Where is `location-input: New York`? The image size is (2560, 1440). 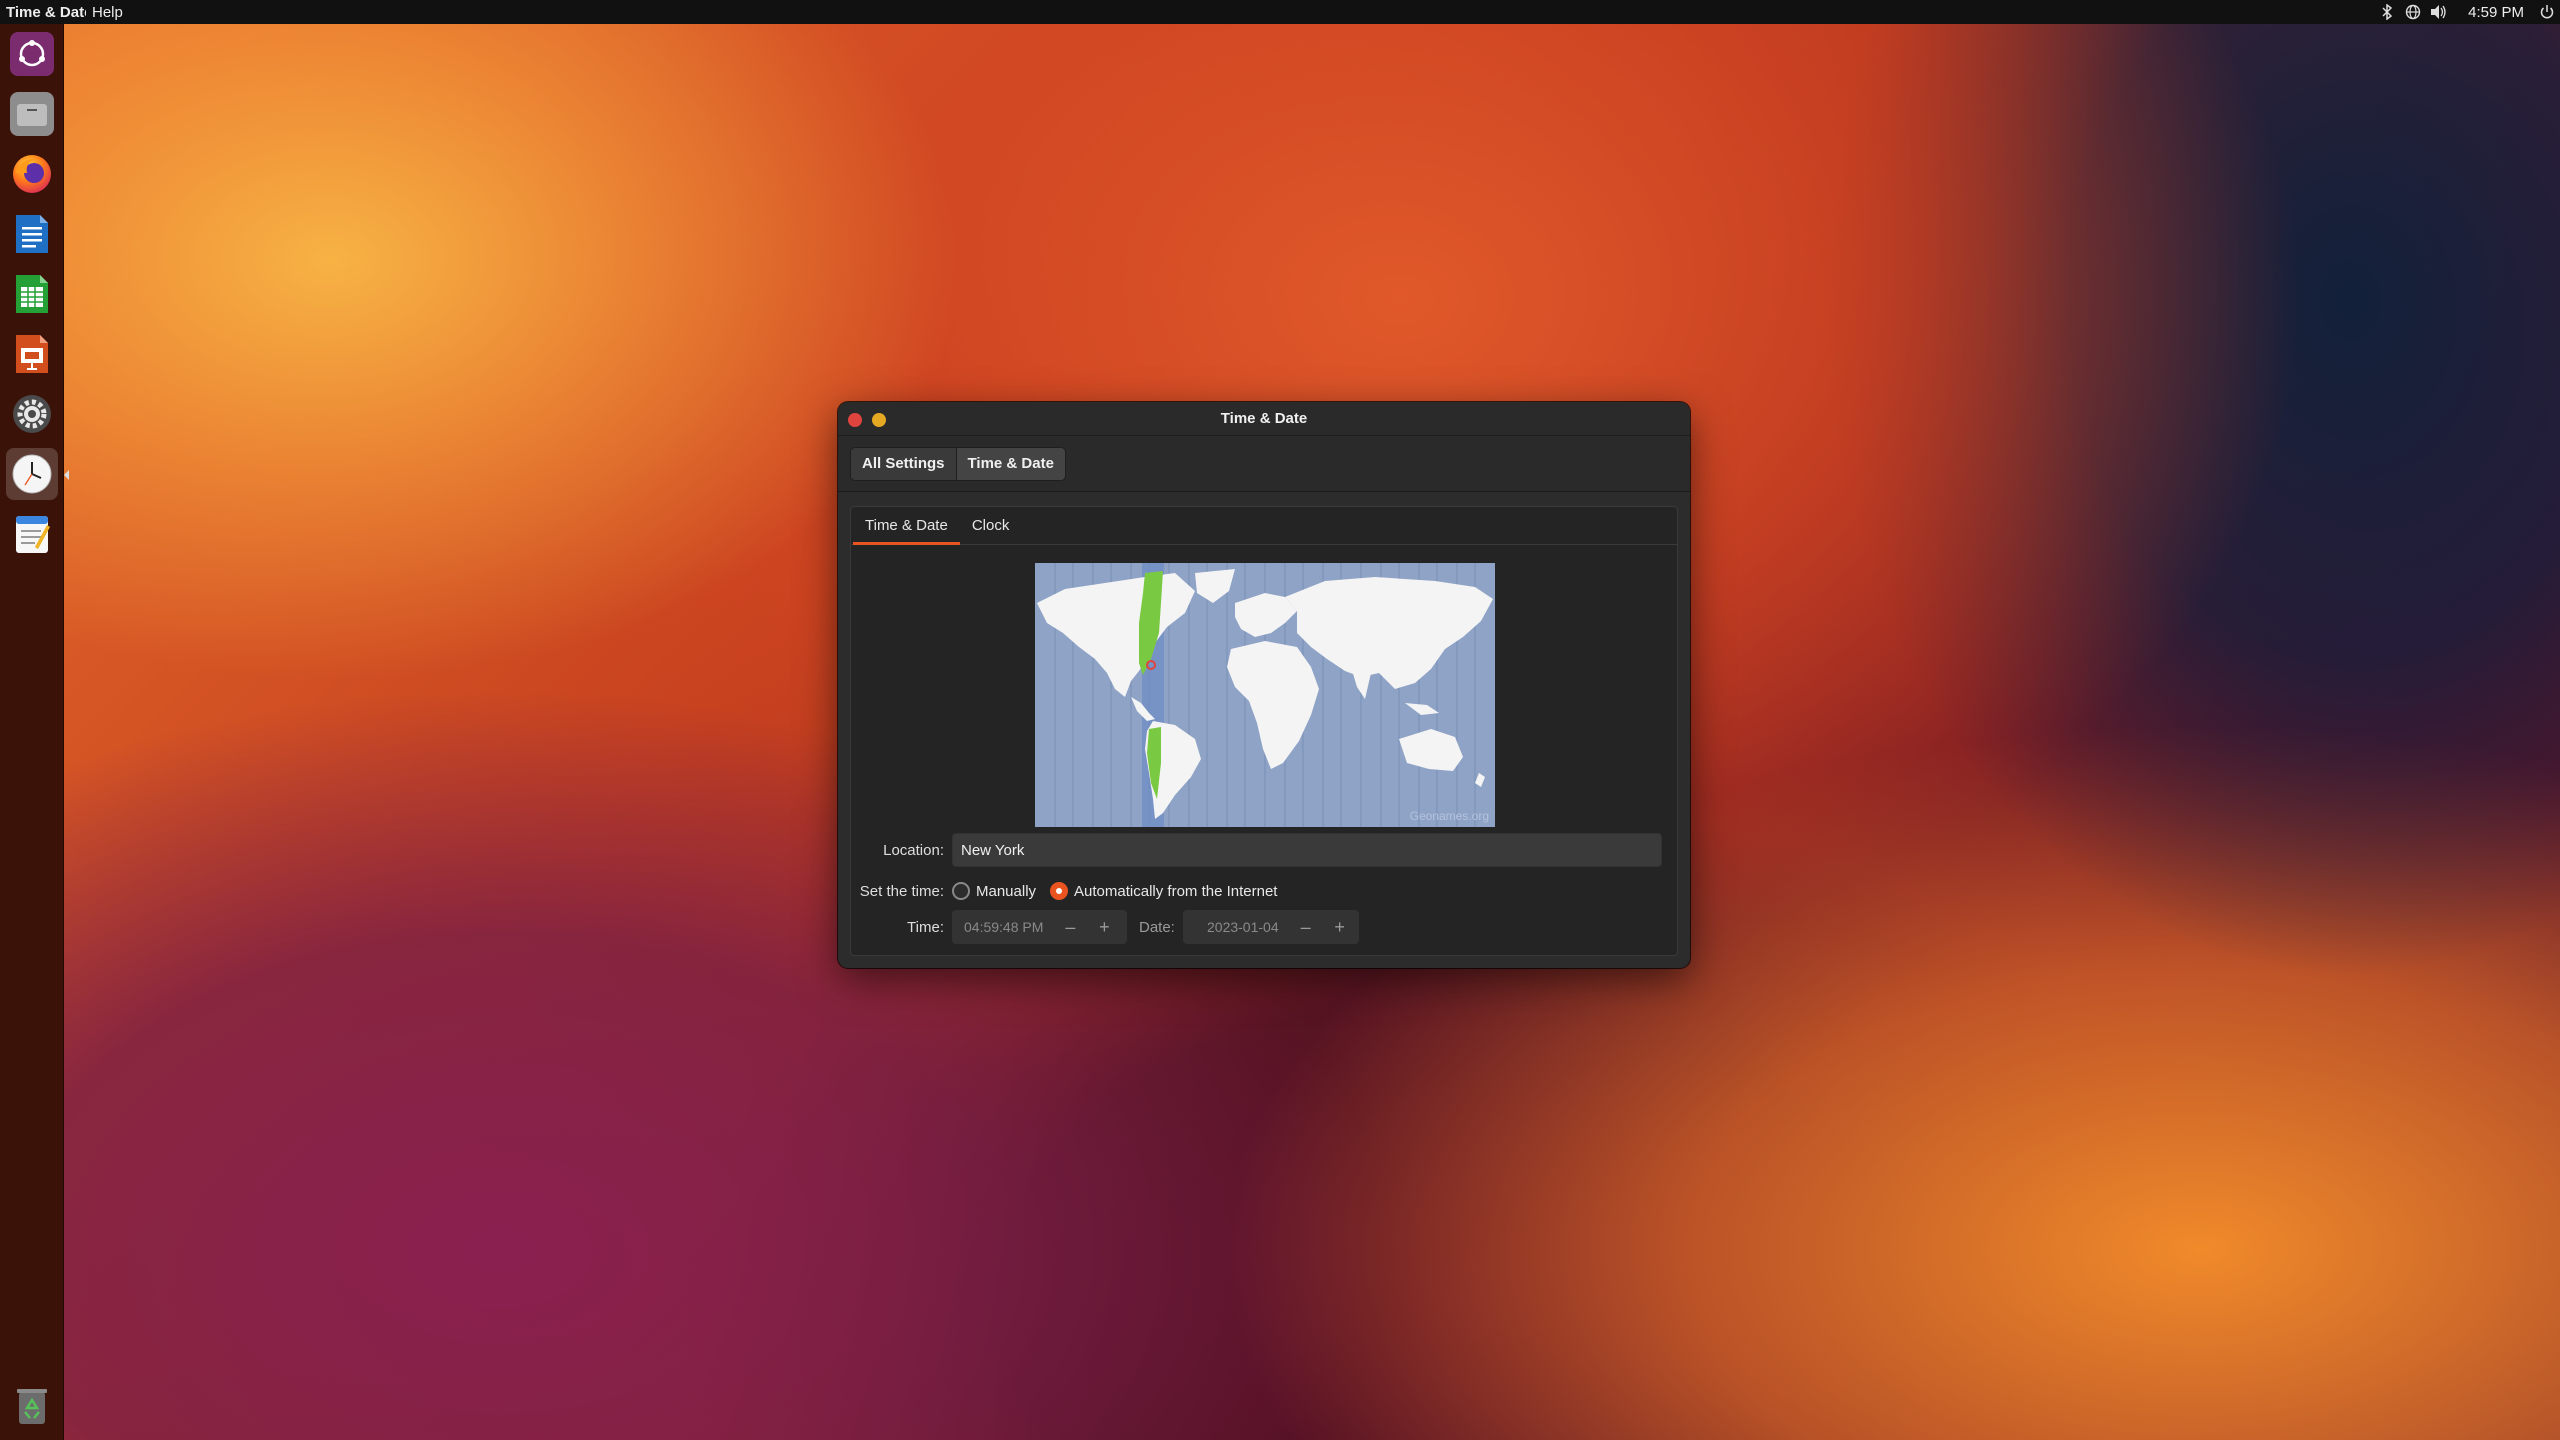 location-input: New York is located at coordinates (1307, 850).